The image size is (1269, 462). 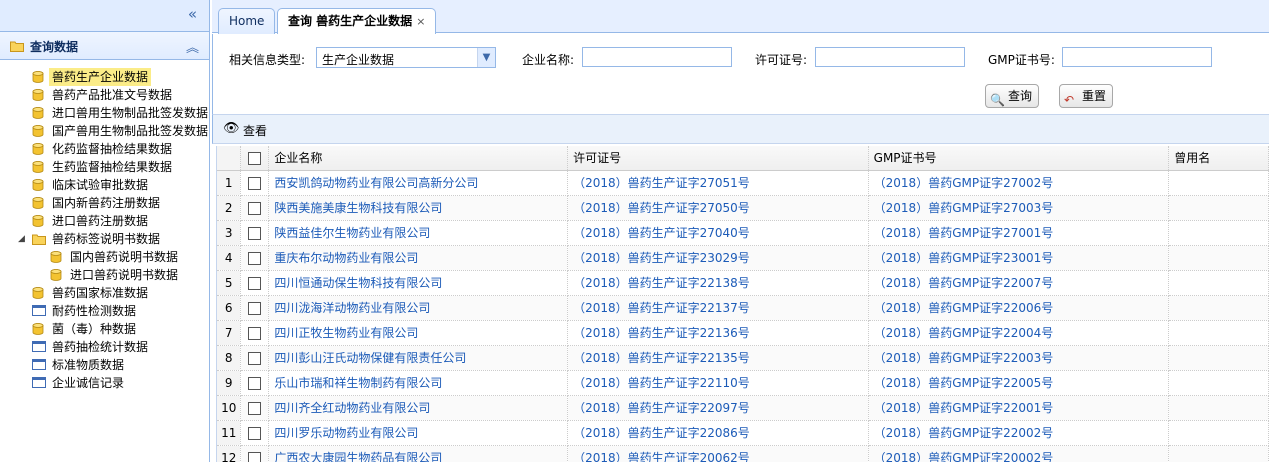 What do you see at coordinates (718, 358) in the screenshot?
I see `cell-license-number: （2018）兽药生产证字22135号` at bounding box center [718, 358].